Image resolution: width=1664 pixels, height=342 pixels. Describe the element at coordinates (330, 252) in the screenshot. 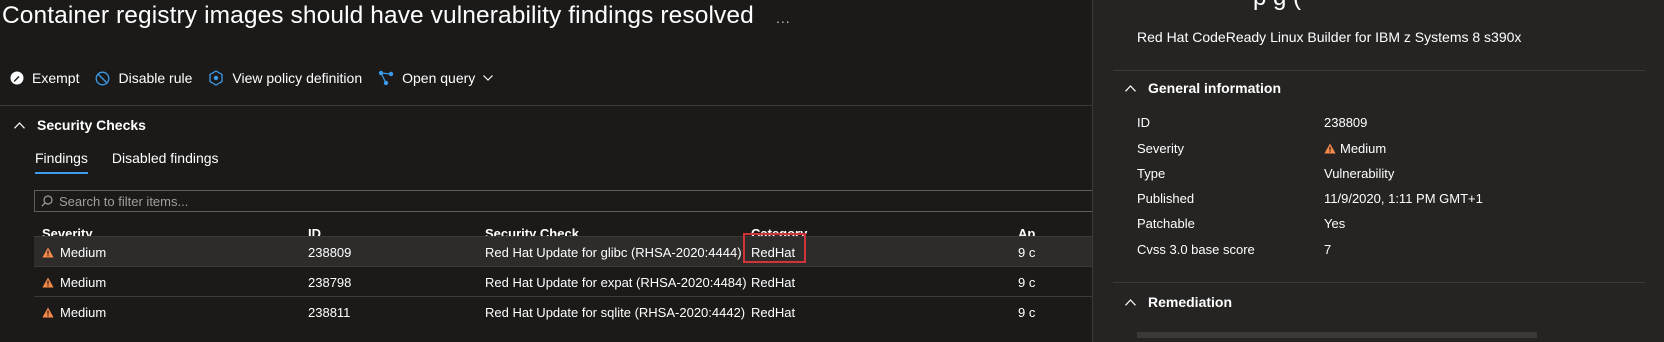

I see `id-cell: 238809` at that location.